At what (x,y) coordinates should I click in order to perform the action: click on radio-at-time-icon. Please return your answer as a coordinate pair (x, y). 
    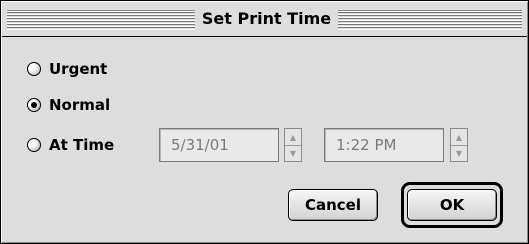
    Looking at the image, I should click on (34, 145).